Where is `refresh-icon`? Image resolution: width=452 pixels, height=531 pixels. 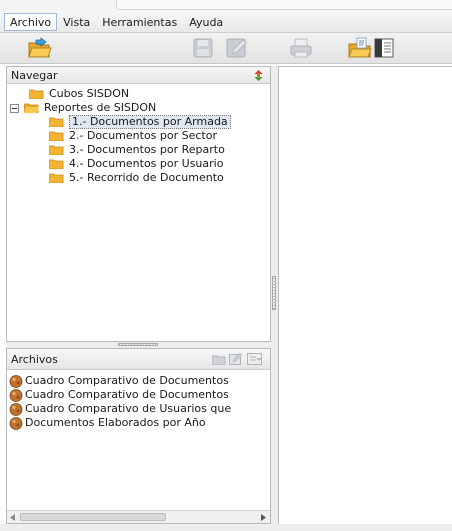 refresh-icon is located at coordinates (258, 75).